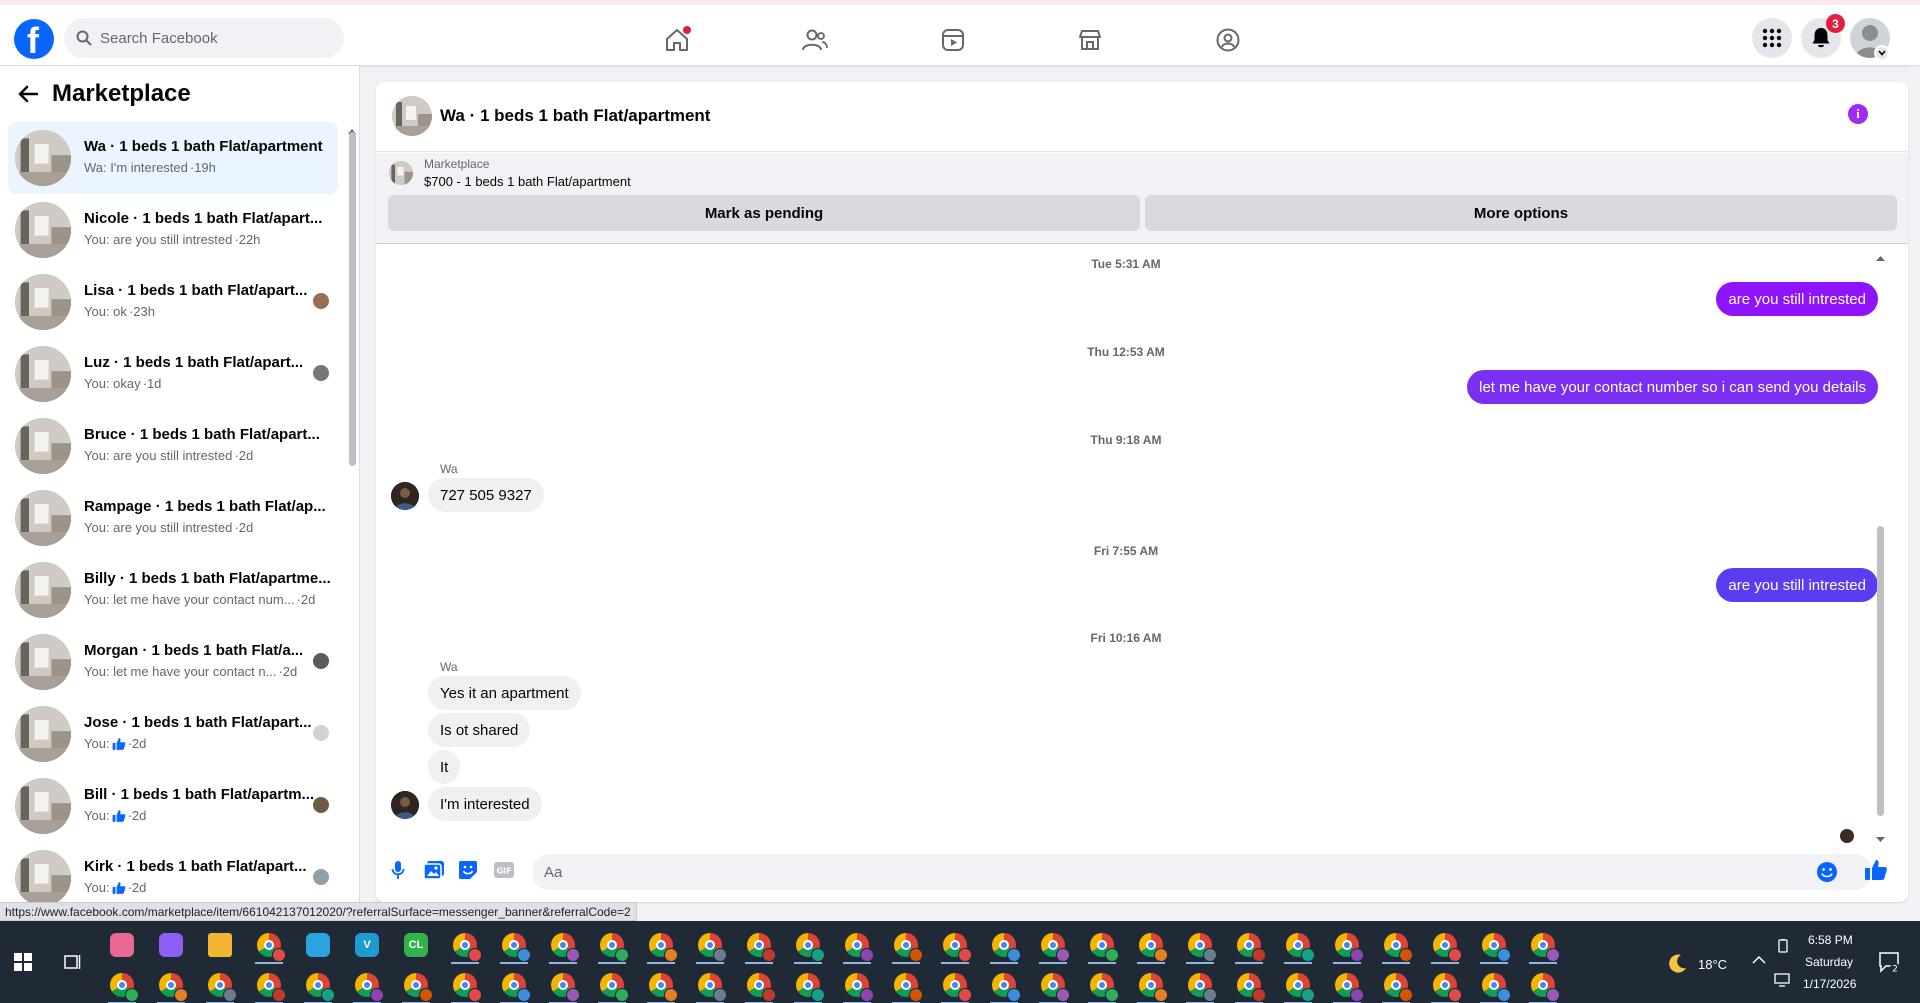 The image size is (1920, 1003). What do you see at coordinates (398, 870) in the screenshot?
I see `microphone-icon` at bounding box center [398, 870].